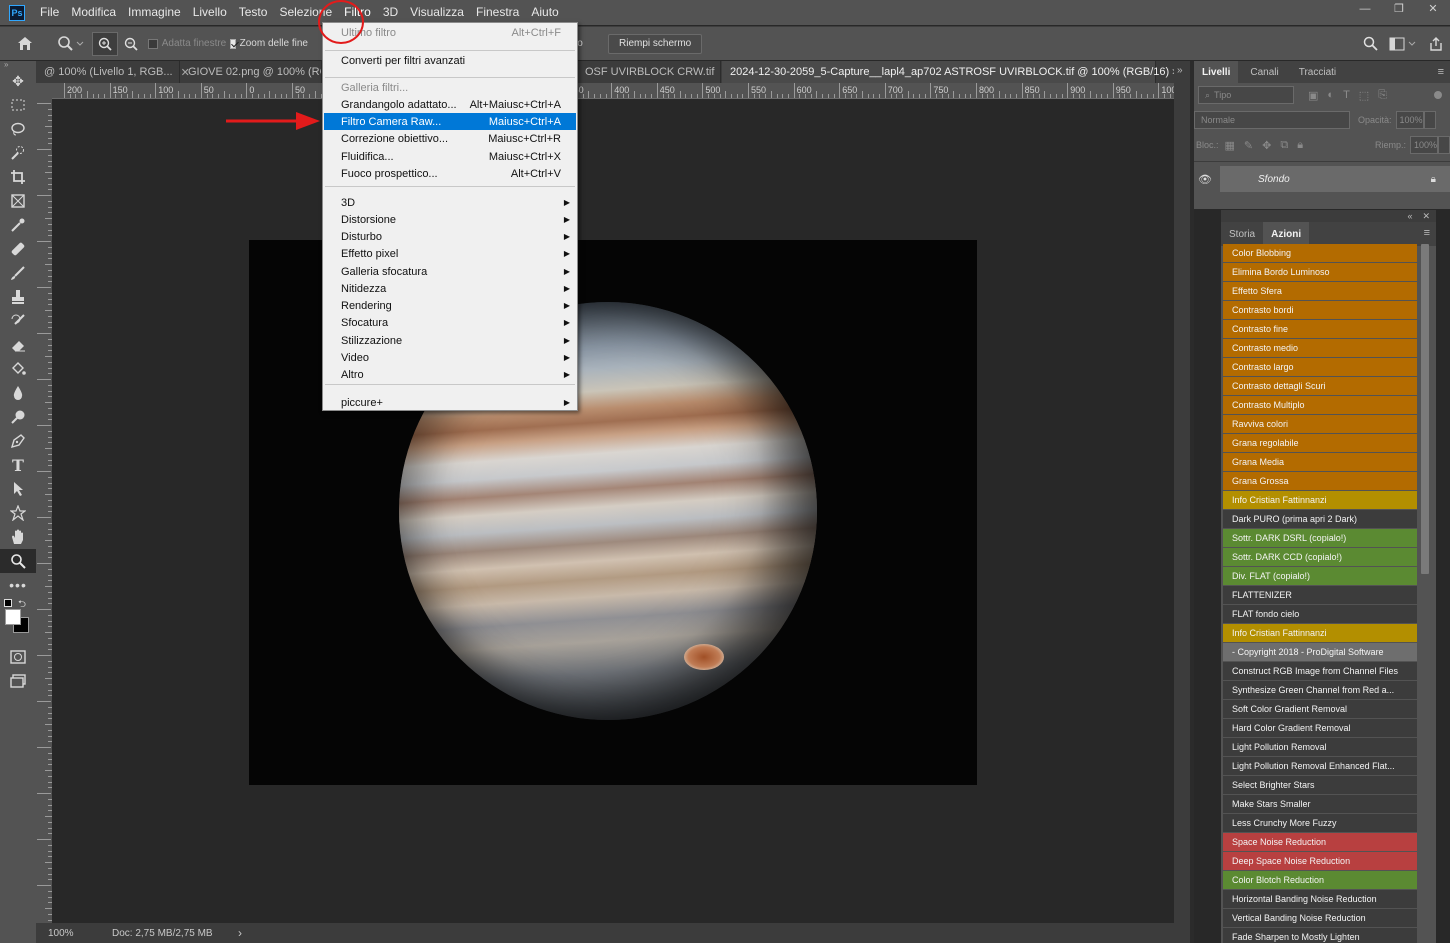  What do you see at coordinates (1320, 310) in the screenshot?
I see `action-item: Contrasto bordi` at bounding box center [1320, 310].